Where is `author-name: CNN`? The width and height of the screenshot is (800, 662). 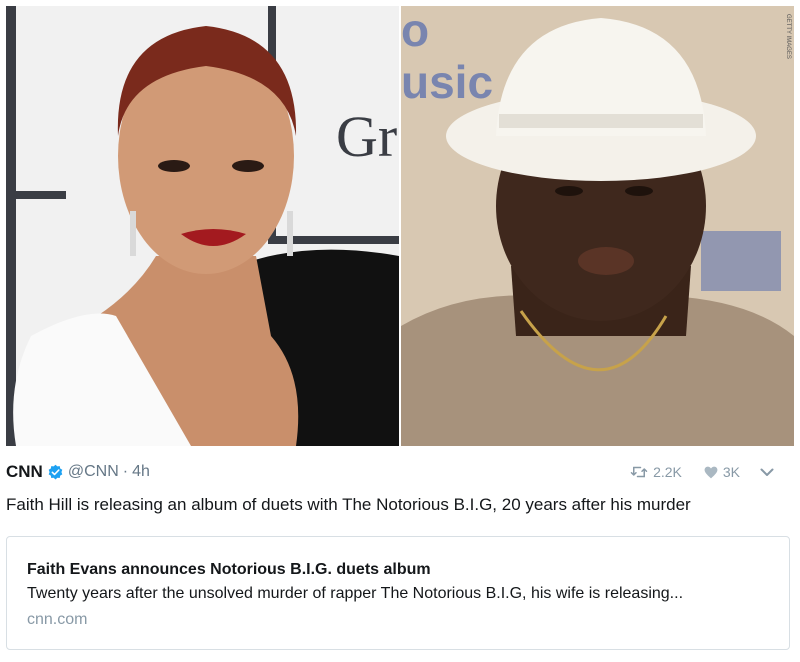
author-name: CNN is located at coordinates (24, 472).